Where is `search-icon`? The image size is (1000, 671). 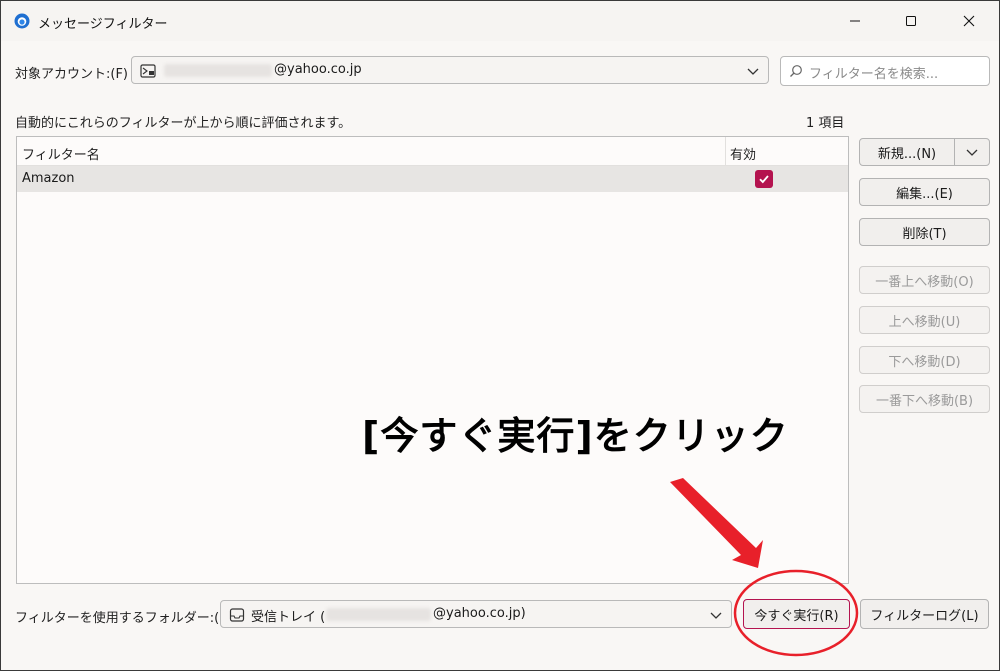
search-icon is located at coordinates (796, 71).